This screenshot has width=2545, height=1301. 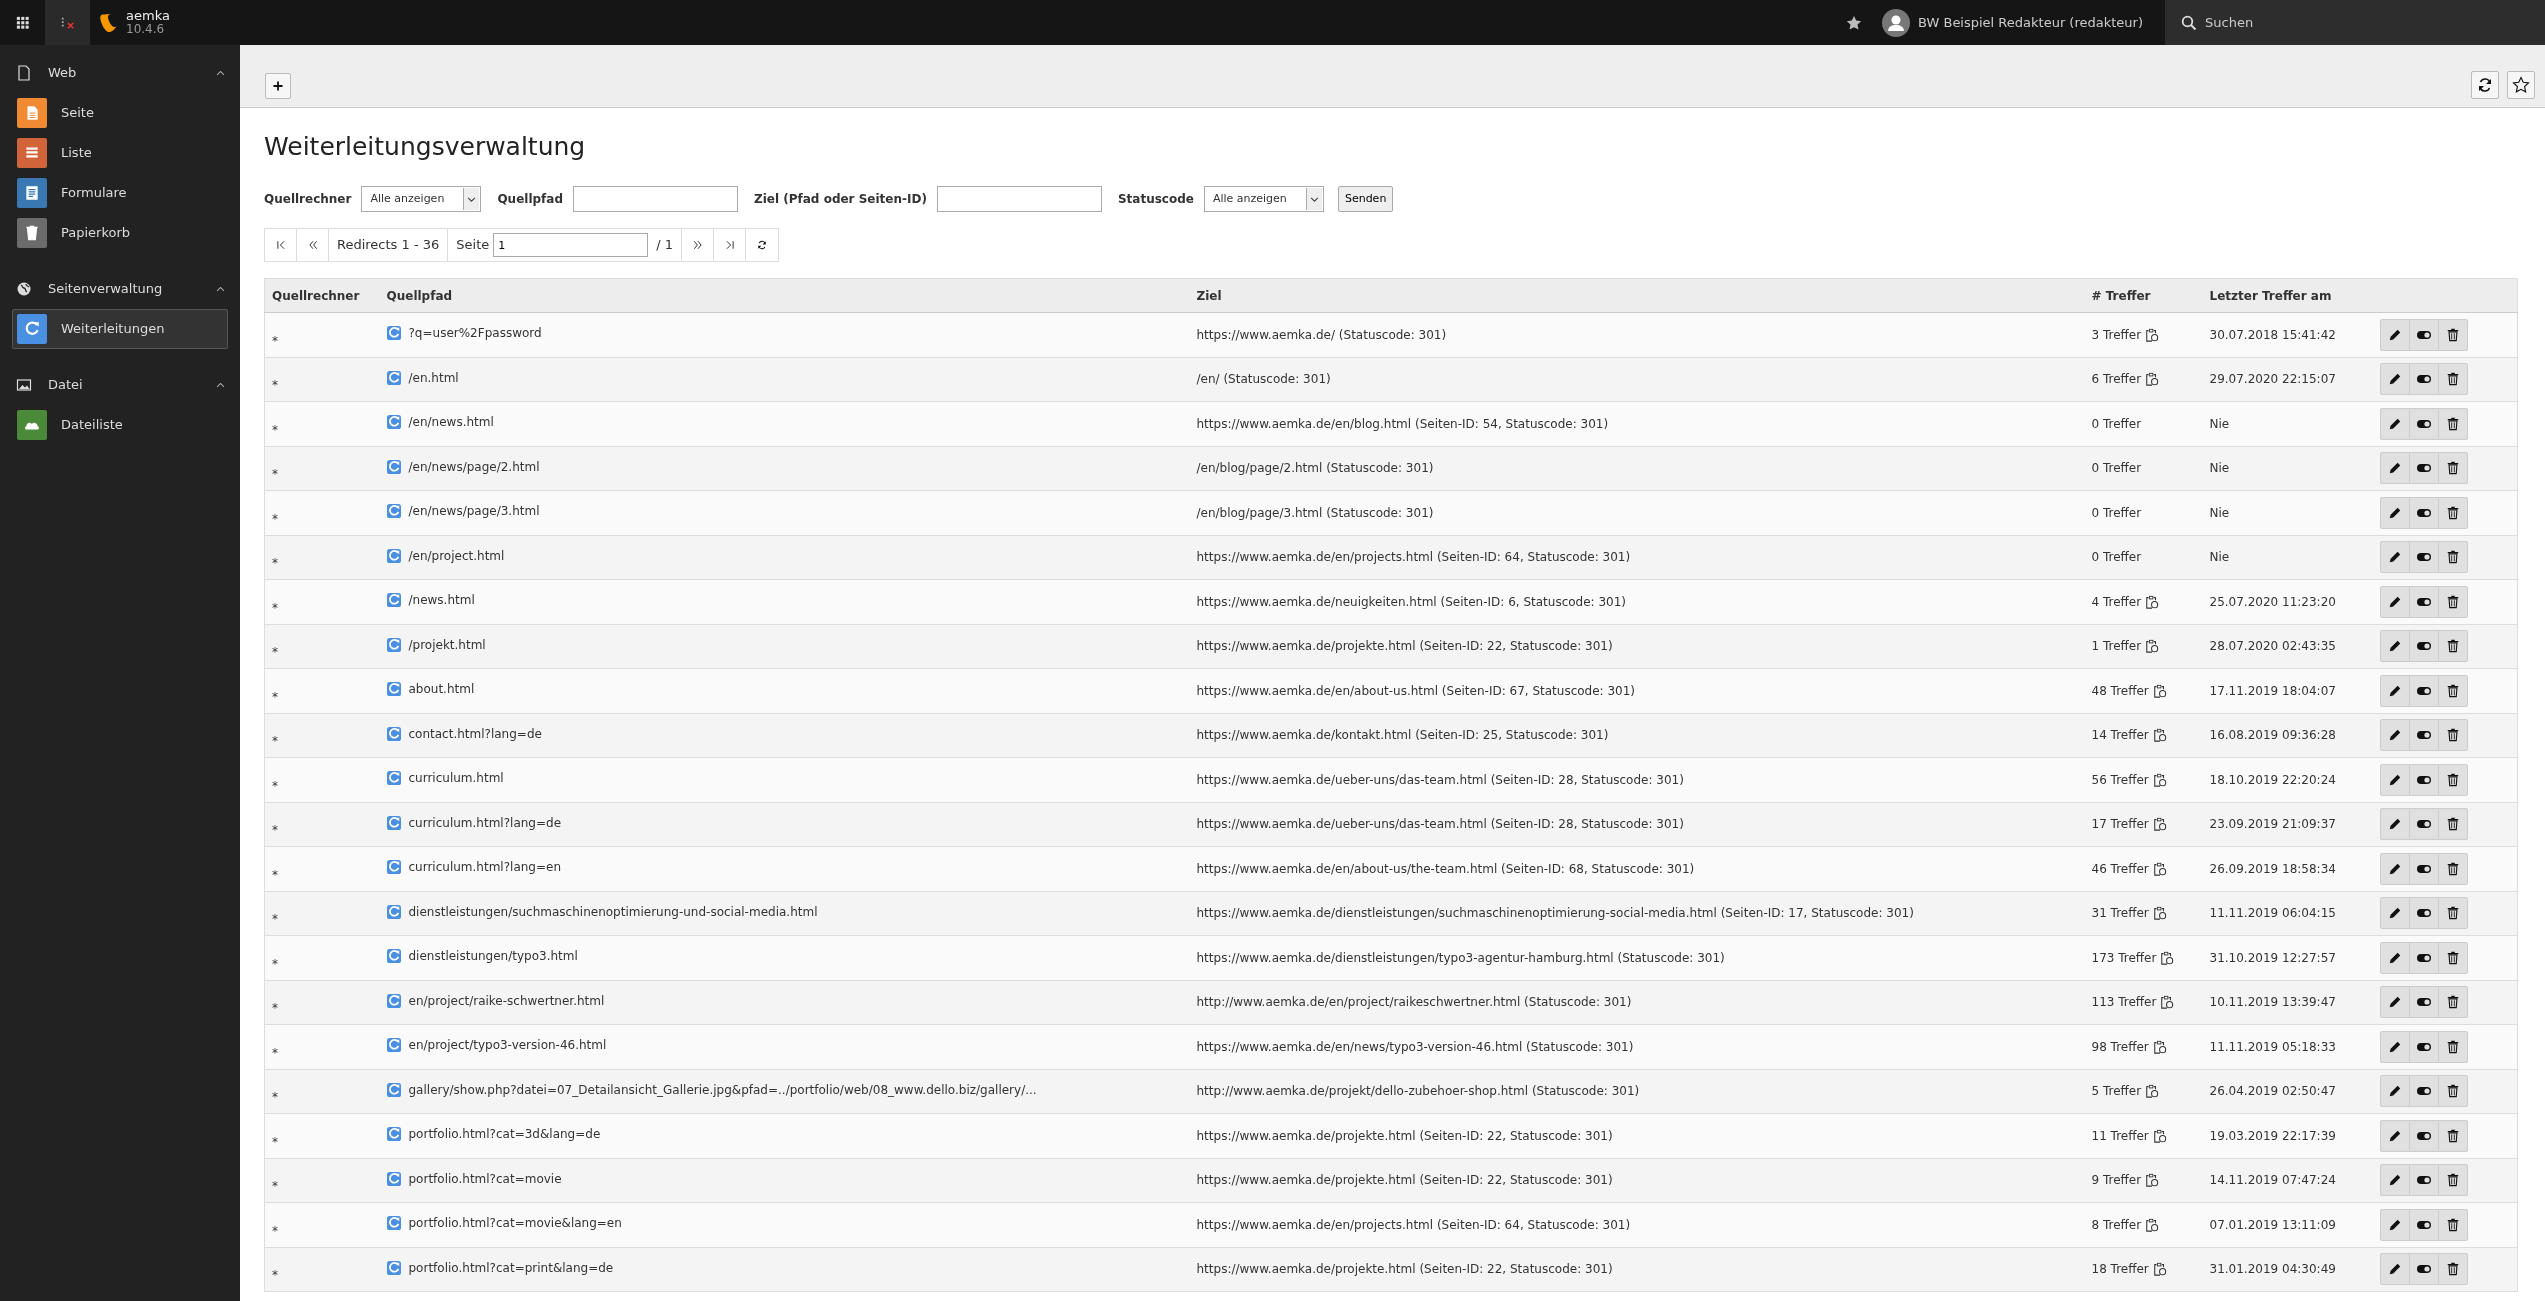 I want to click on filter-input, so click(x=1019, y=199).